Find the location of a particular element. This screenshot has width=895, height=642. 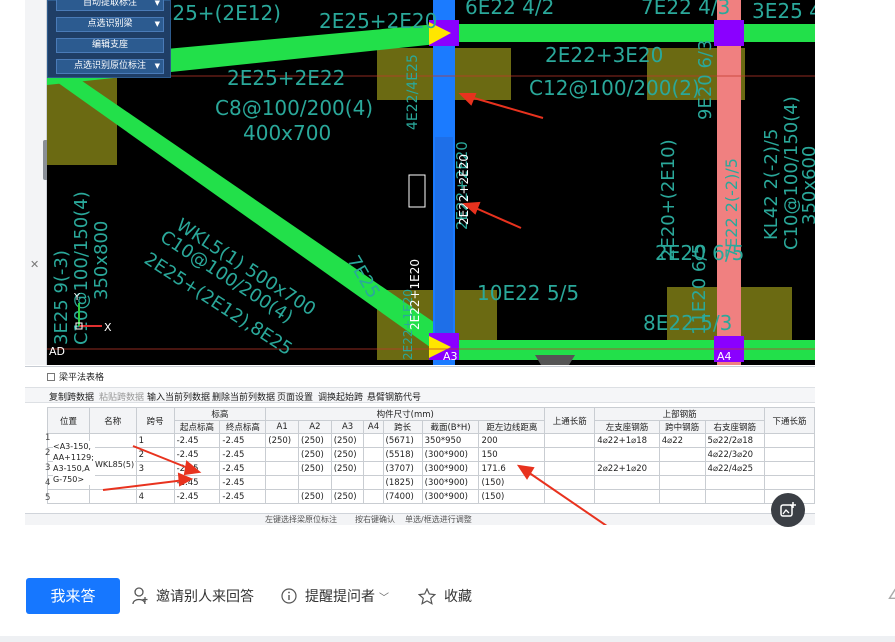

cell-offset: 150 is located at coordinates (512, 454).